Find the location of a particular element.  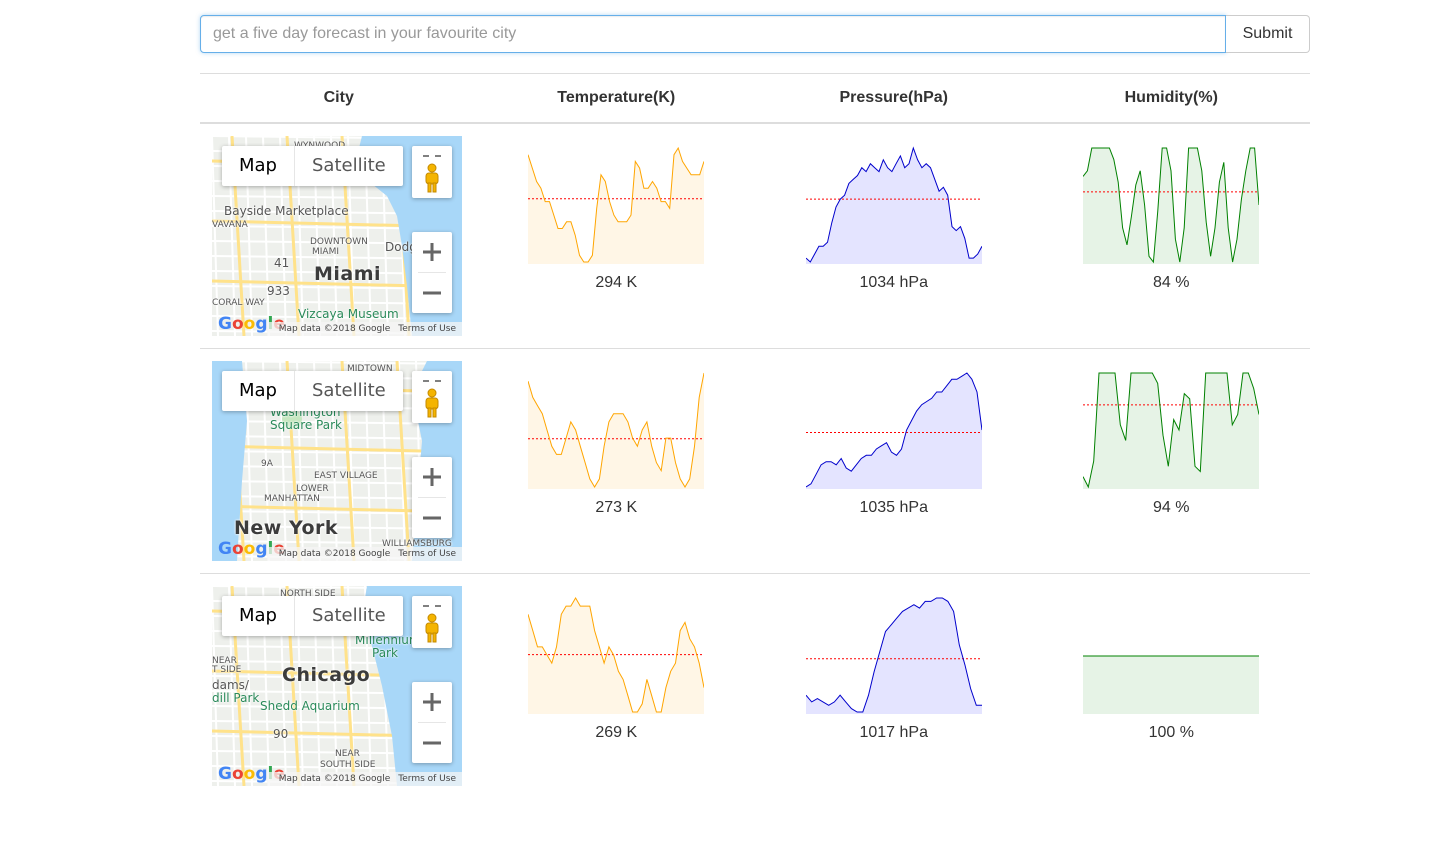

new-york-humidity-value: 94 % is located at coordinates (1171, 507).